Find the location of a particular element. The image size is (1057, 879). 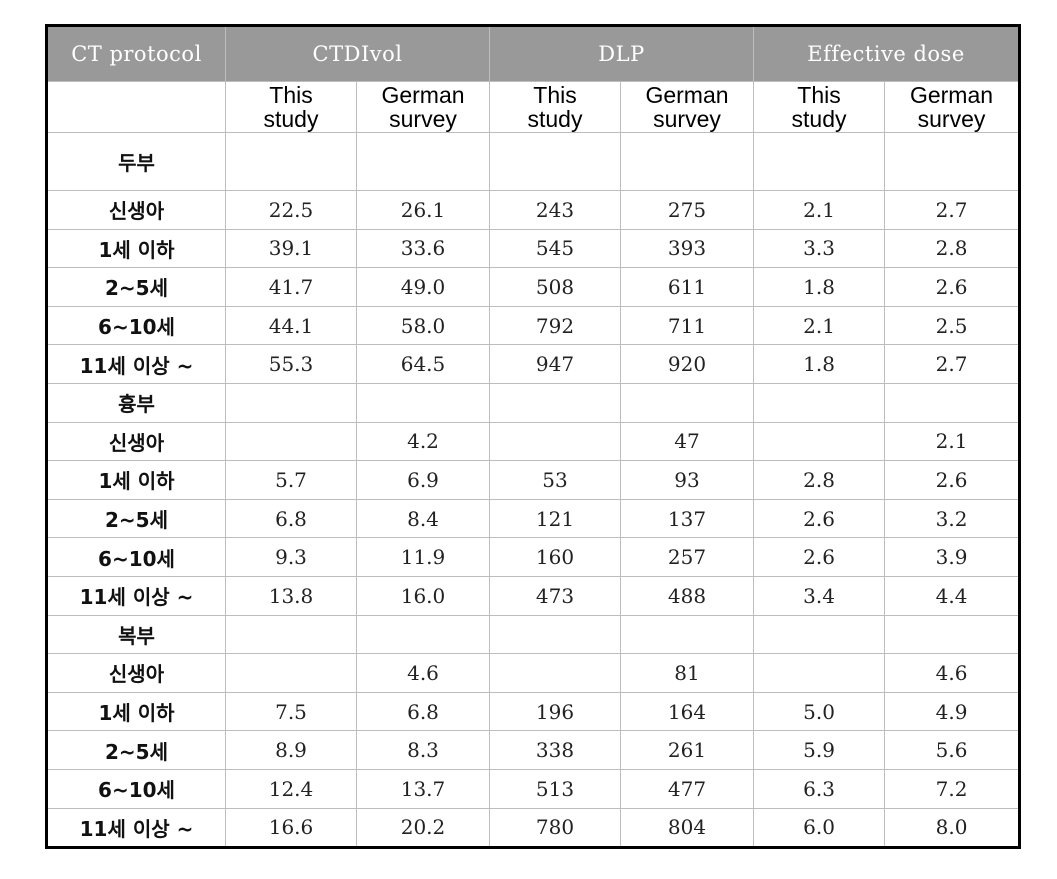

value-cell: 780 is located at coordinates (555, 828).